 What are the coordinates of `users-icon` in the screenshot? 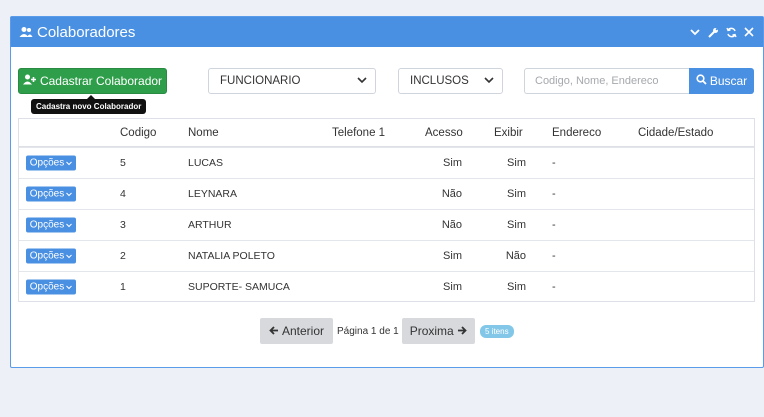 It's located at (26, 32).